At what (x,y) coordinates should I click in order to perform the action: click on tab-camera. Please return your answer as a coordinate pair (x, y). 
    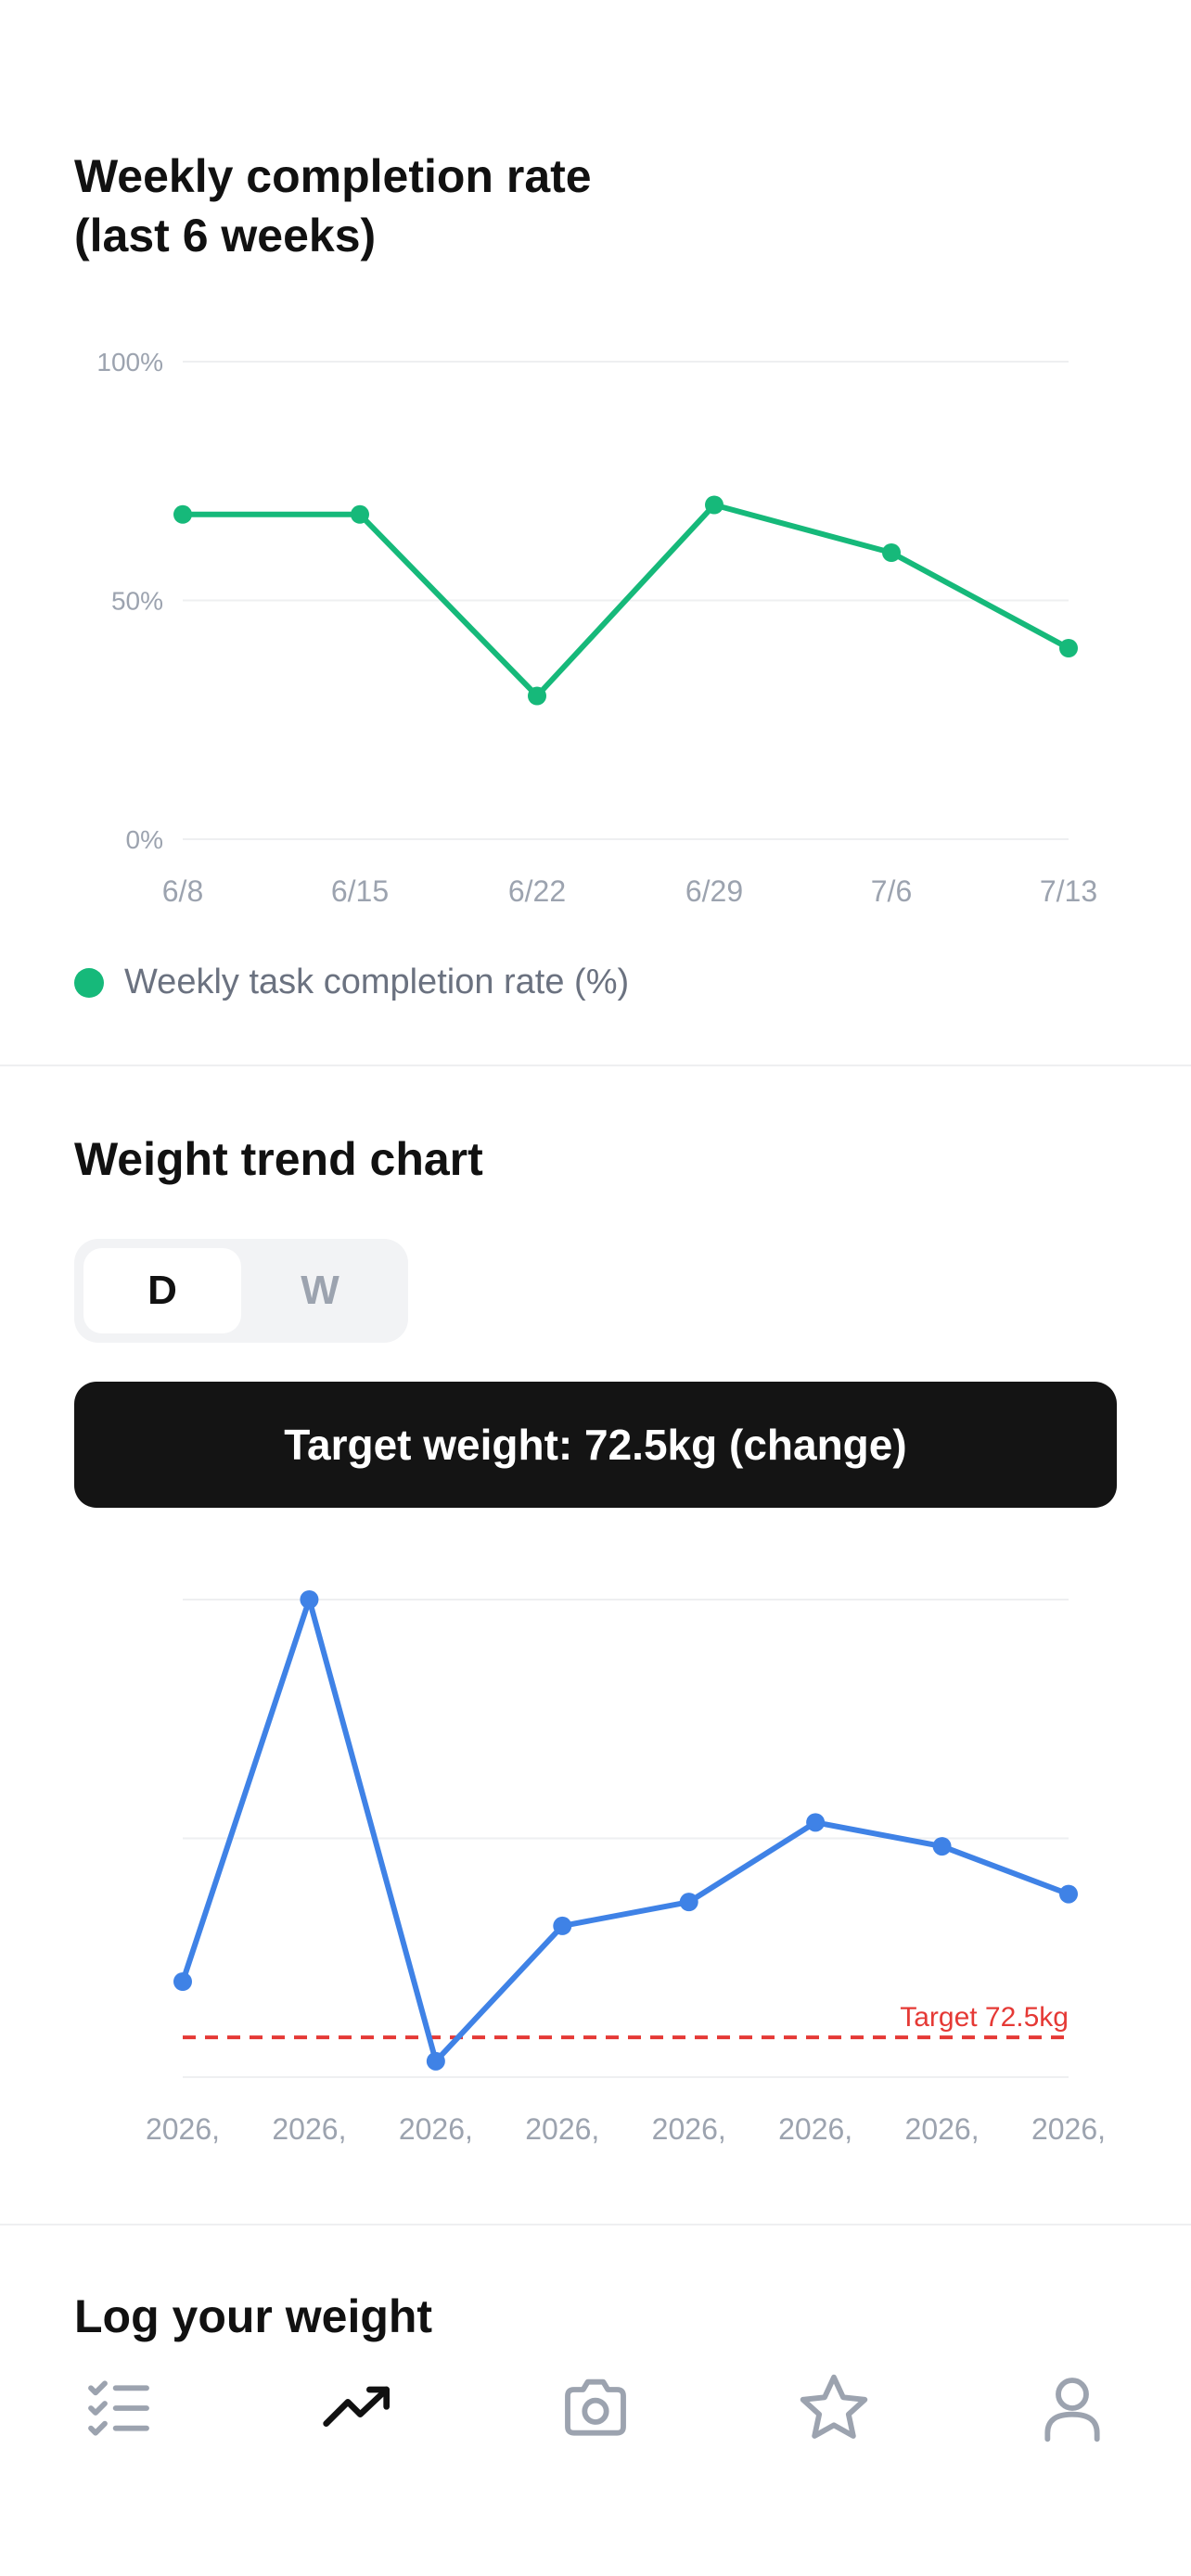
    Looking at the image, I should click on (595, 2408).